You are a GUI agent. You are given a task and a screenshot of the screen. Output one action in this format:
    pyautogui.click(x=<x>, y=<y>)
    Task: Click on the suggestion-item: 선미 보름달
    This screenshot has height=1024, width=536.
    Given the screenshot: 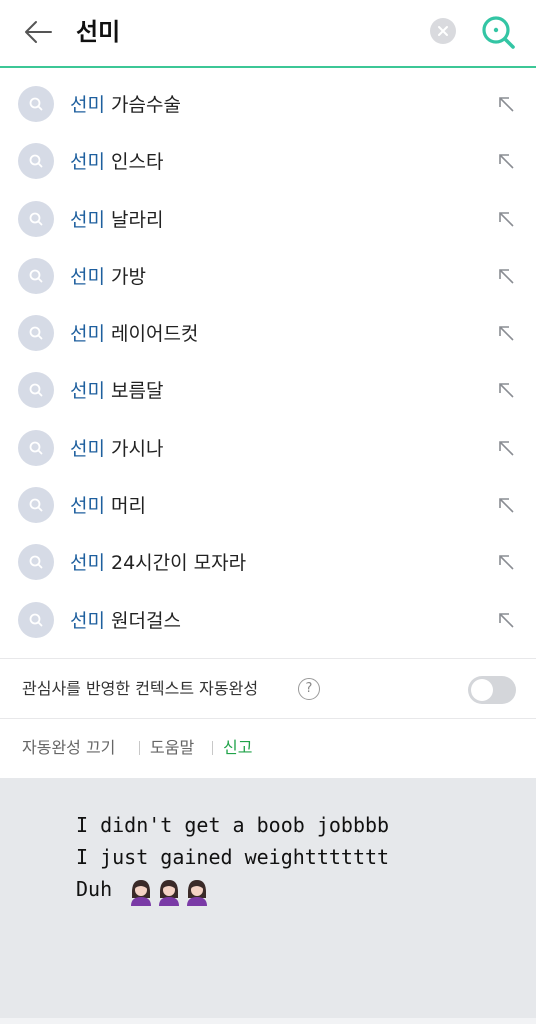 What is the action you would take?
    pyautogui.click(x=268, y=390)
    